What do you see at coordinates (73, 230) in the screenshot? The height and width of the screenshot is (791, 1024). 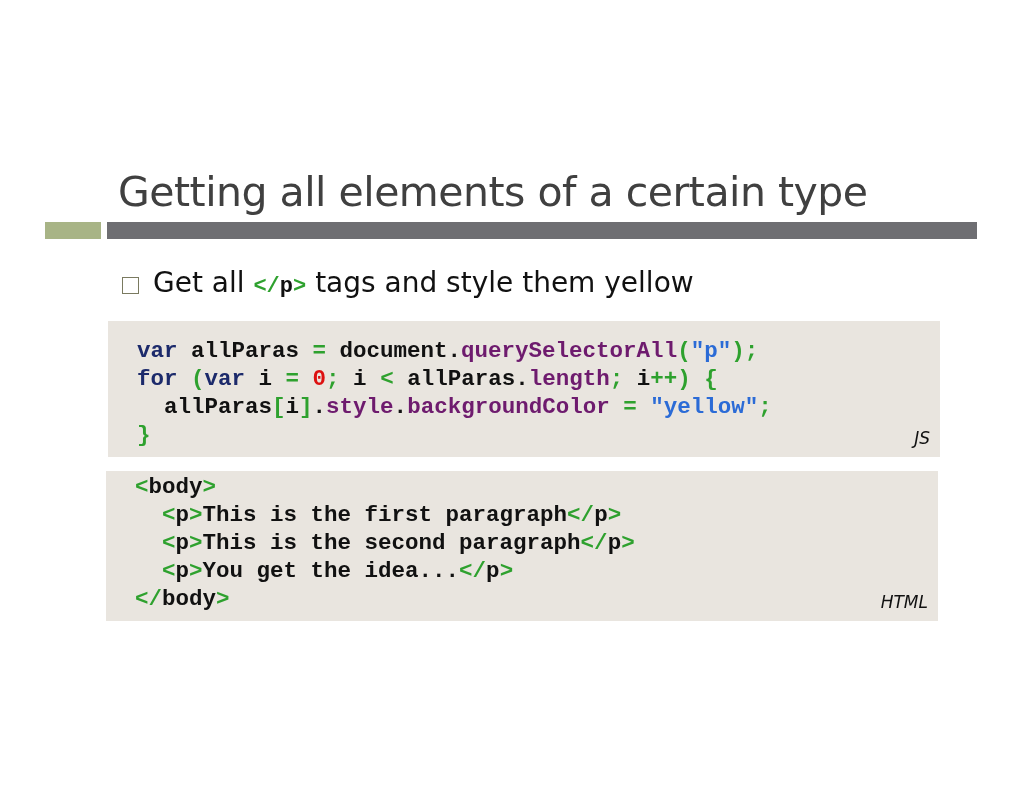 I see `accent-bar` at bounding box center [73, 230].